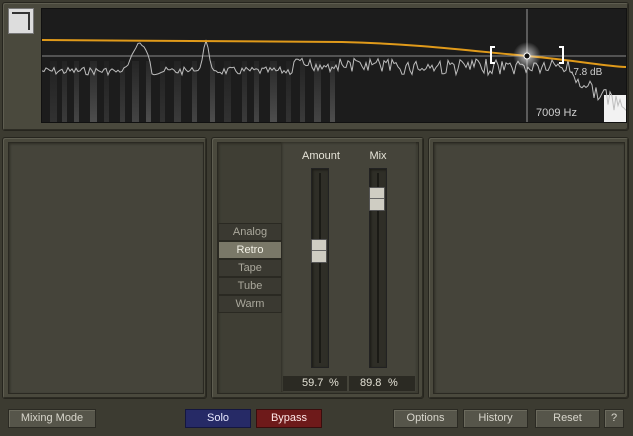 Image resolution: width=633 pixels, height=436 pixels. What do you see at coordinates (393, 383) in the screenshot?
I see `mix-unit: %` at bounding box center [393, 383].